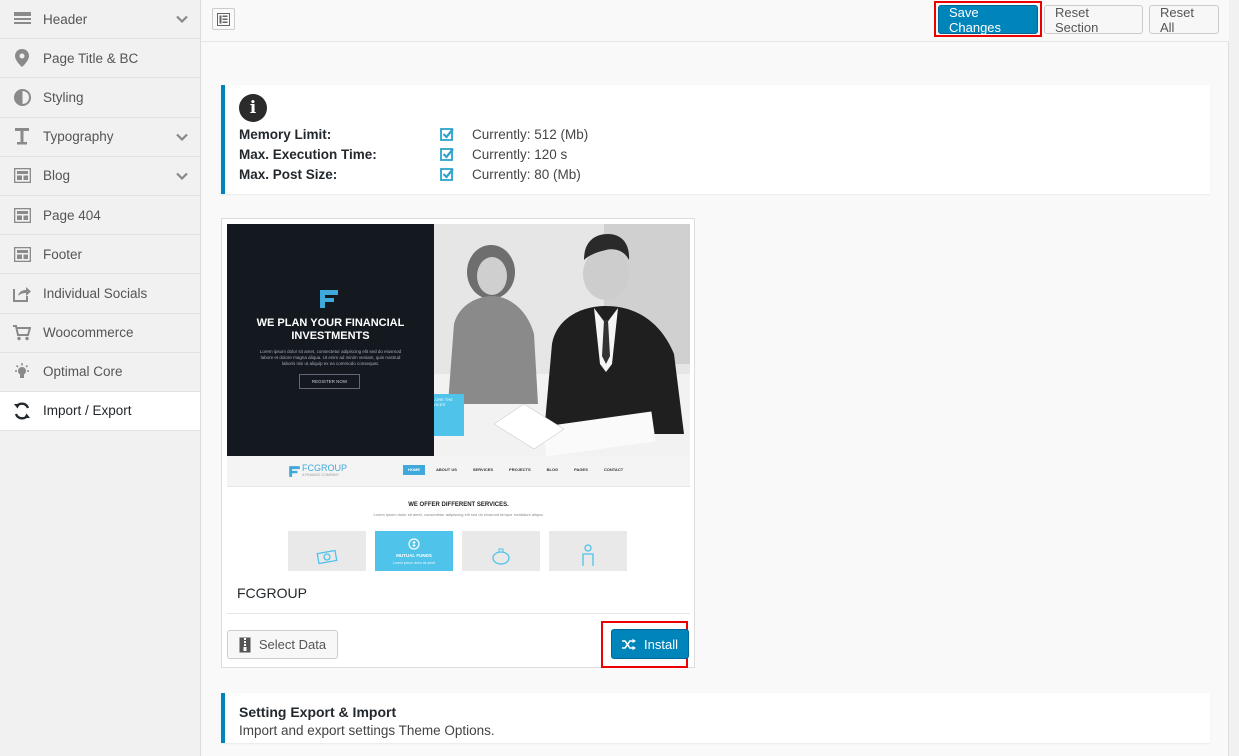 The width and height of the screenshot is (1239, 756). What do you see at coordinates (413, 134) in the screenshot?
I see `info-row-memory: Memory Limit: Currently: 512 (Mb)` at bounding box center [413, 134].